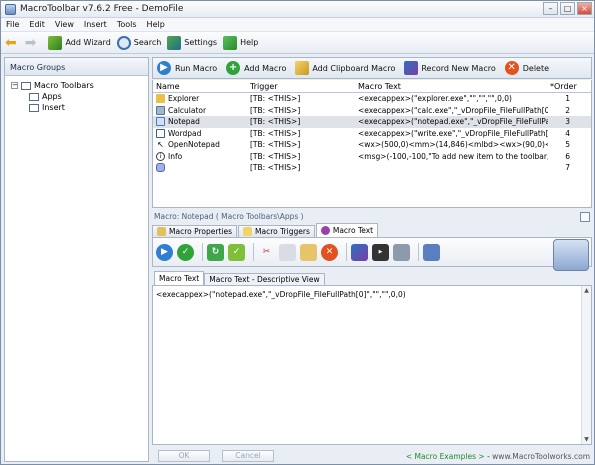  Describe the element at coordinates (185, 133) in the screenshot. I see `row-name: Wordpad` at that location.